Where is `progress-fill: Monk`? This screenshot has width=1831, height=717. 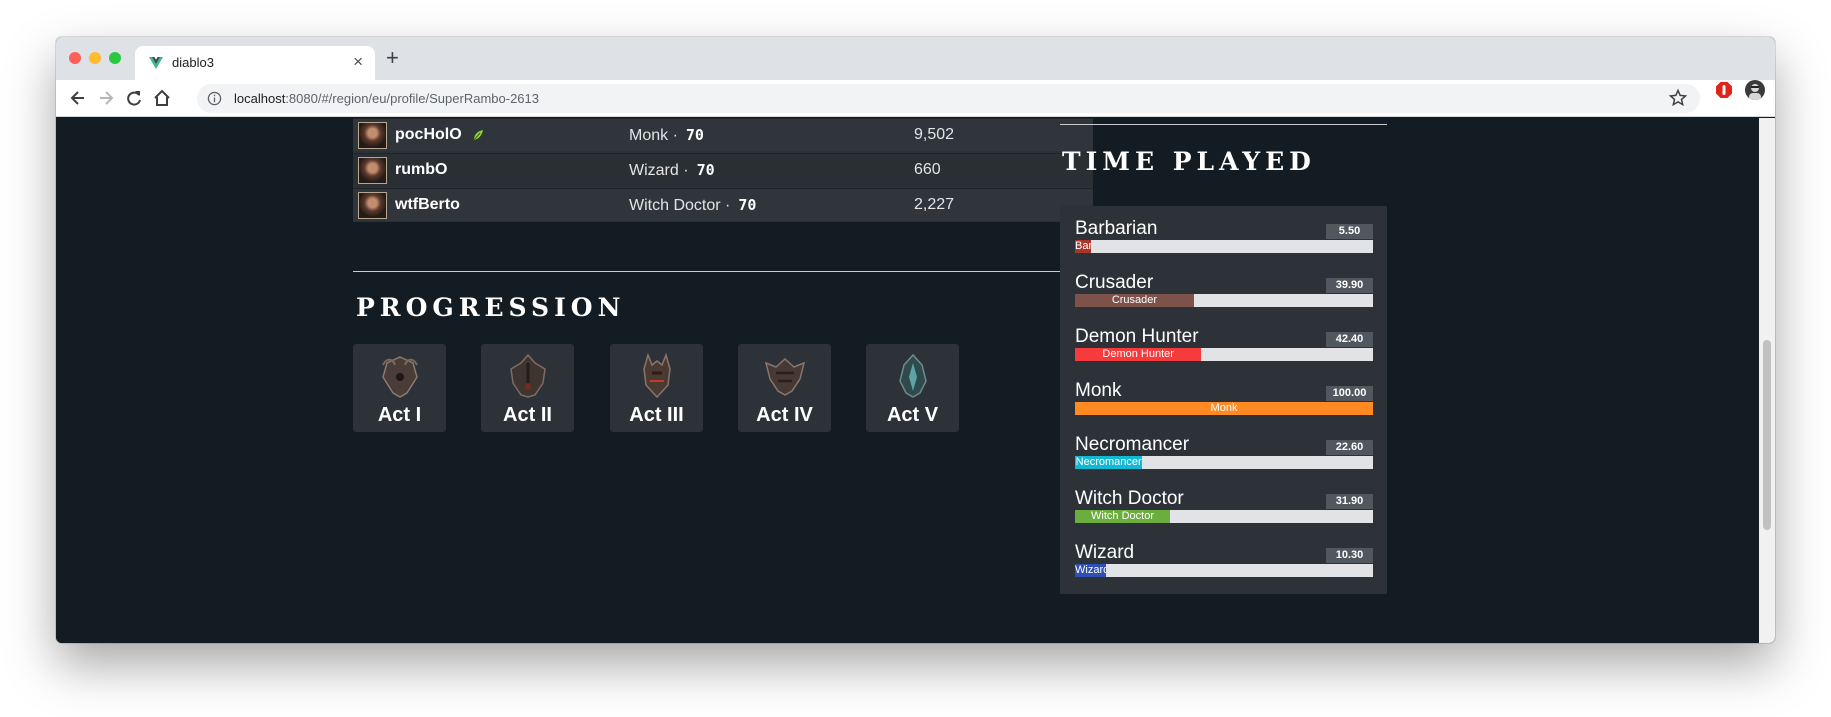 progress-fill: Monk is located at coordinates (1224, 408).